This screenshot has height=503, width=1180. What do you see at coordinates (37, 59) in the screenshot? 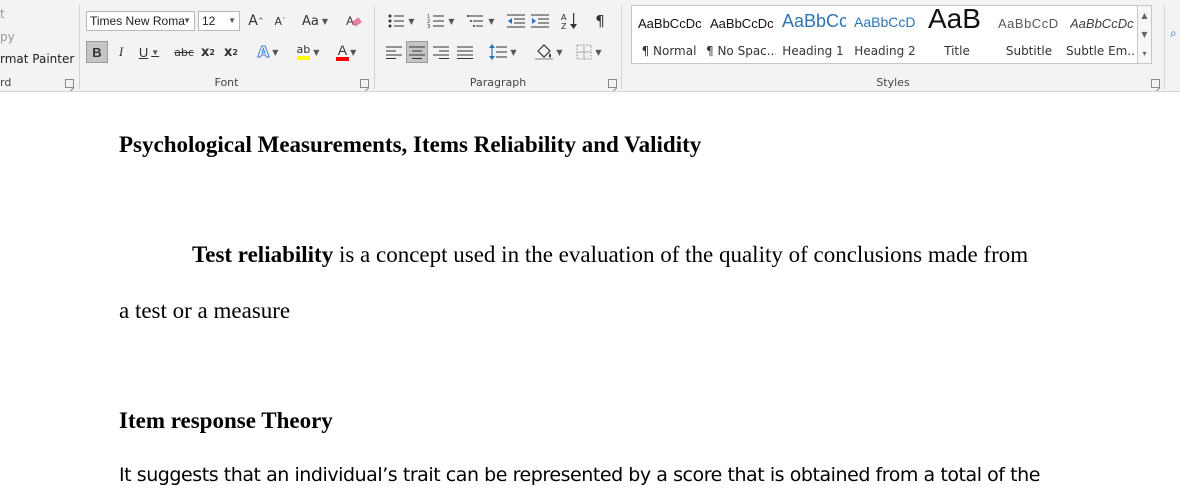
I see `format-painter-button: rmat Painter` at bounding box center [37, 59].